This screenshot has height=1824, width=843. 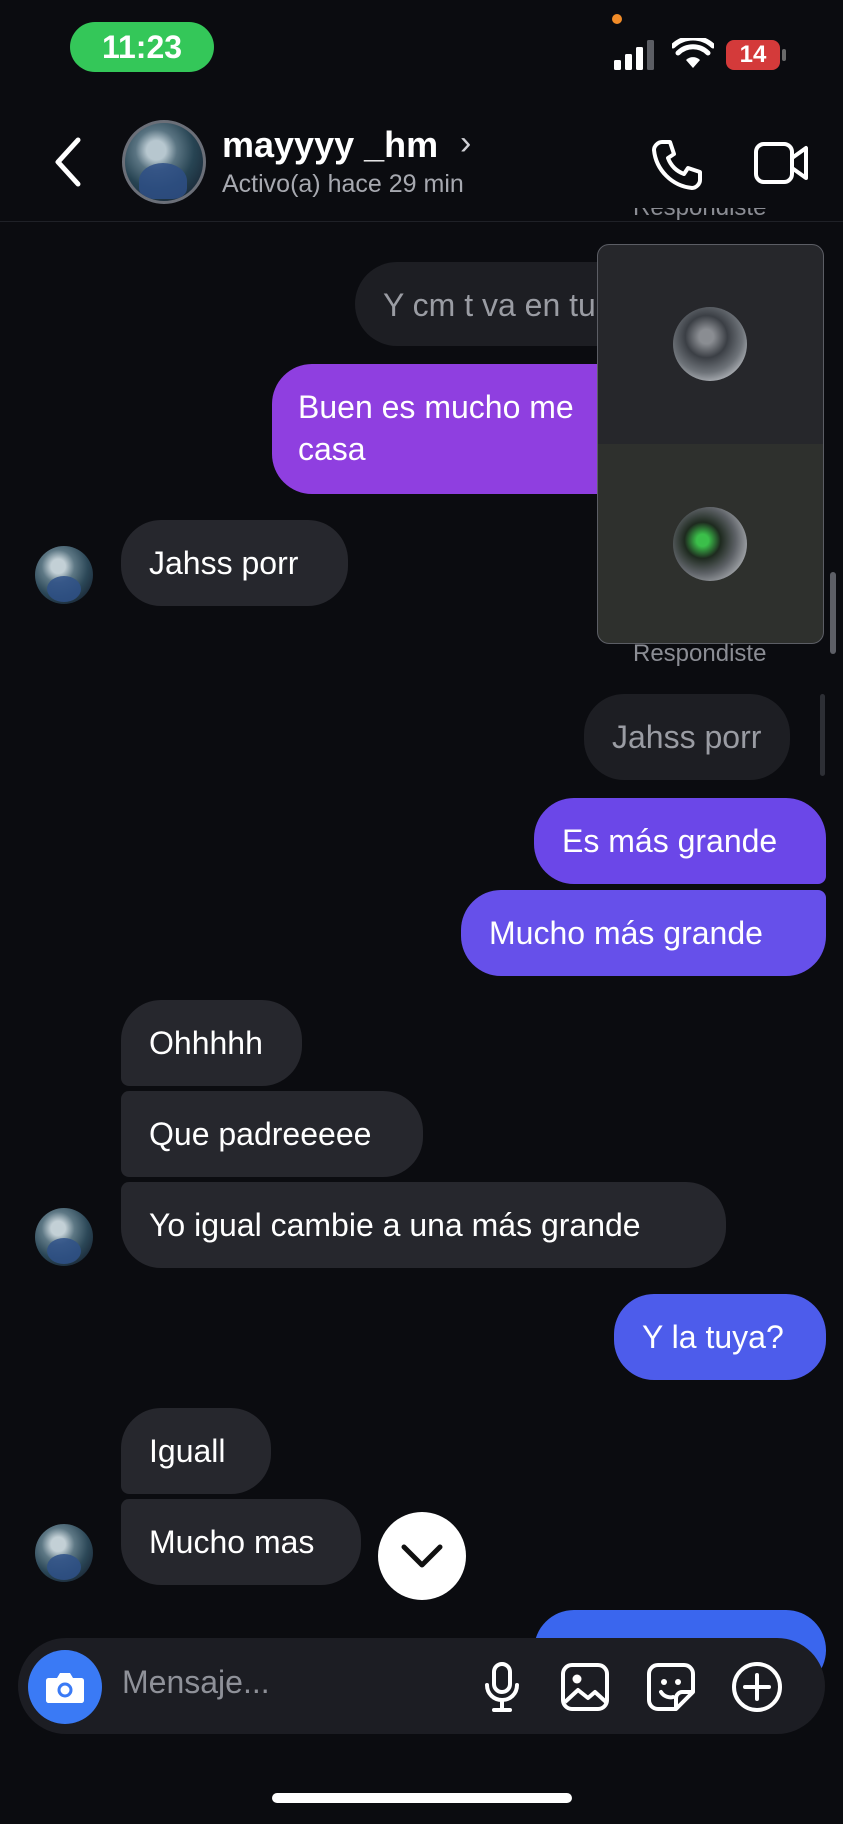 What do you see at coordinates (617, 19) in the screenshot?
I see `mic-in-use-indicator` at bounding box center [617, 19].